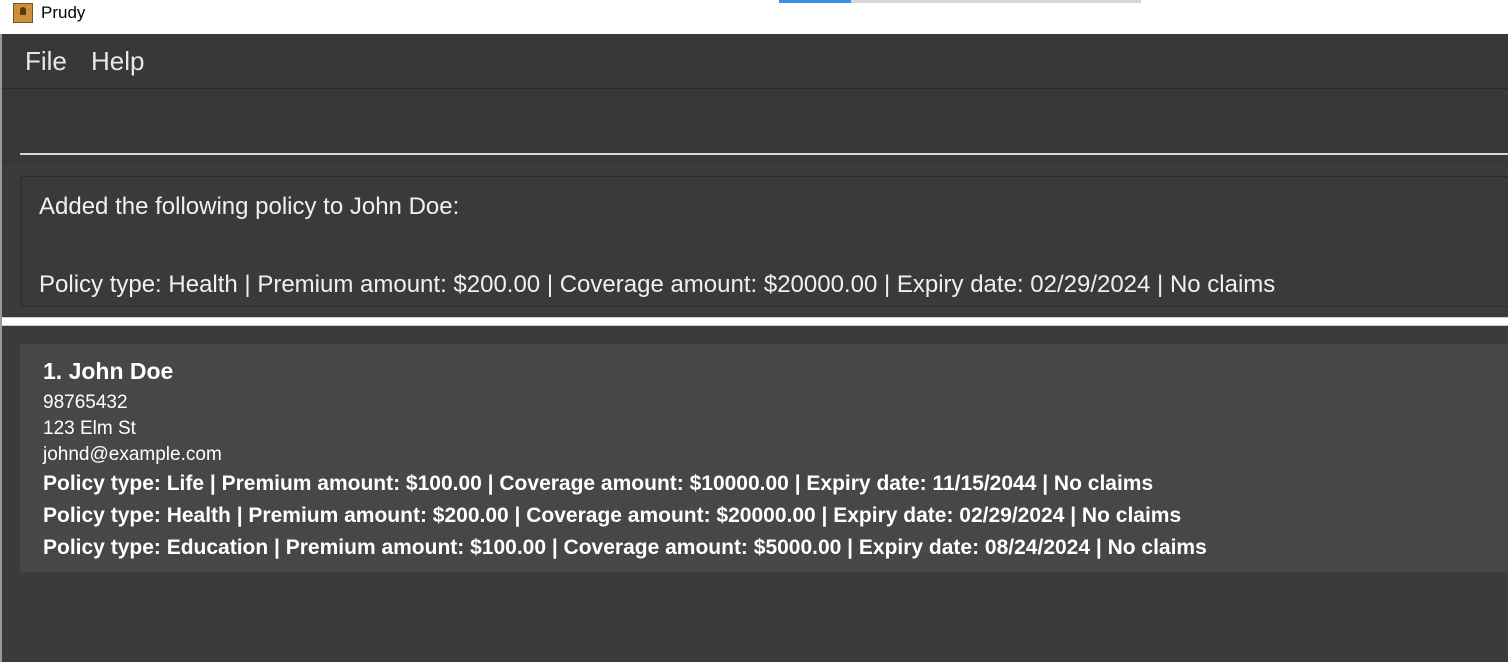 The height and width of the screenshot is (662, 1508). I want to click on pane-splitter, so click(755, 321).